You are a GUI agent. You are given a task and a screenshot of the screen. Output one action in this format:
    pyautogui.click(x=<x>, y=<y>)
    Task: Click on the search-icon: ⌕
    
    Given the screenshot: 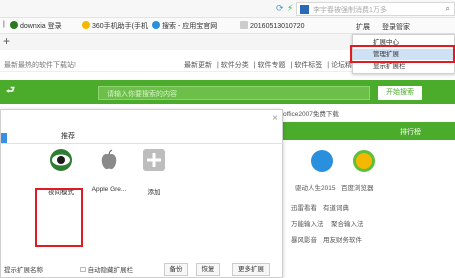 What is the action you would take?
    pyautogui.click(x=448, y=9)
    